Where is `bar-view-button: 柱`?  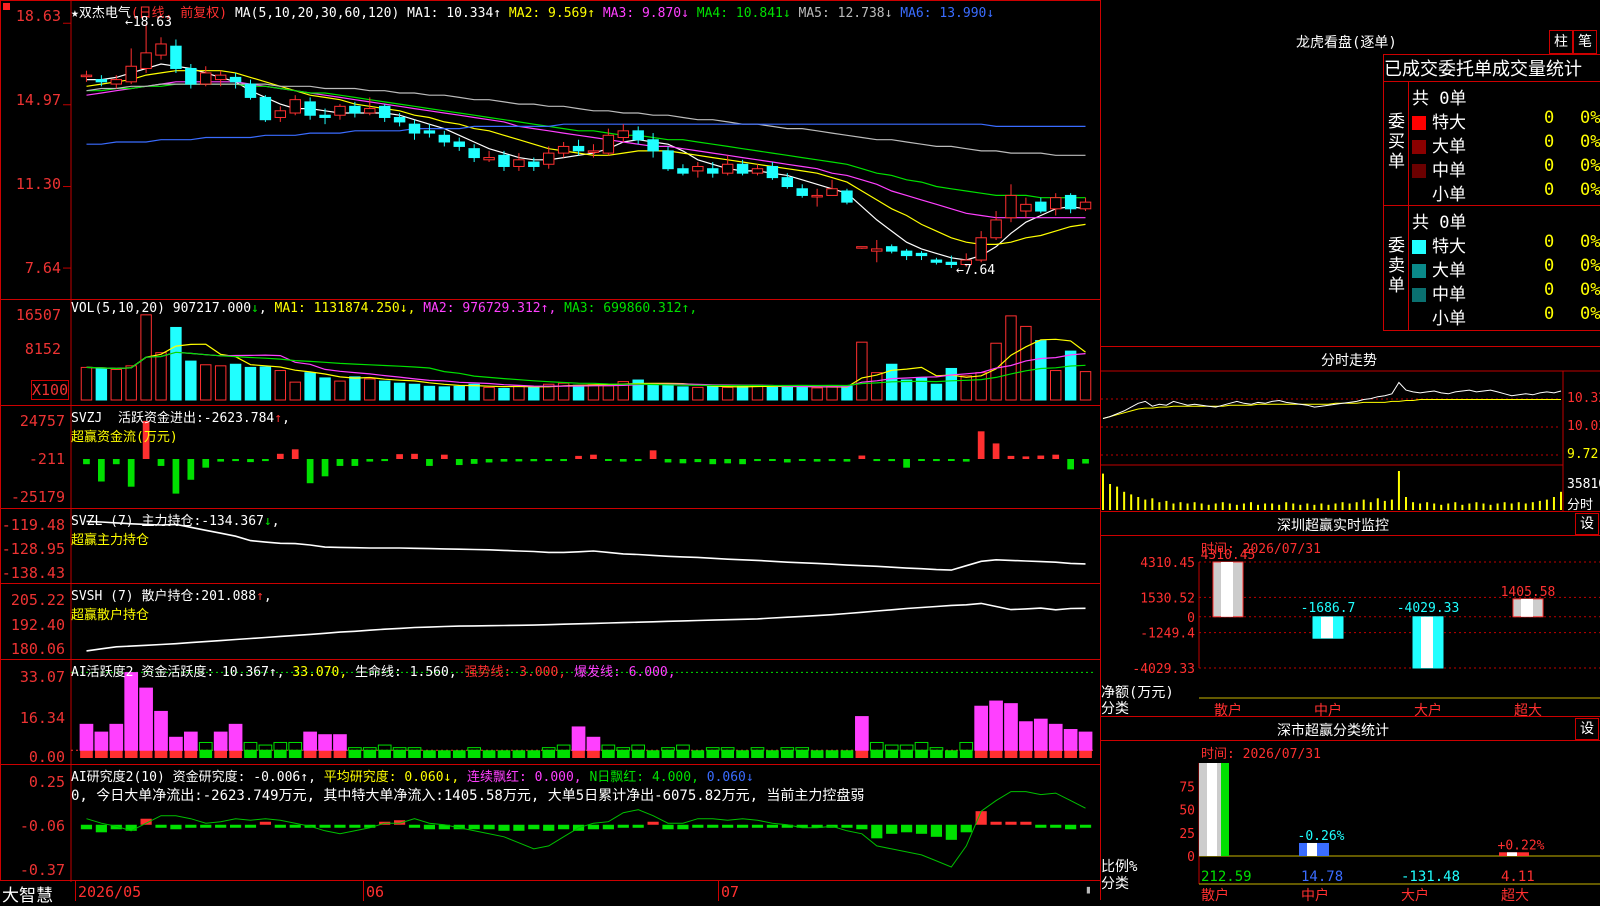
bar-view-button: 柱 is located at coordinates (1561, 42).